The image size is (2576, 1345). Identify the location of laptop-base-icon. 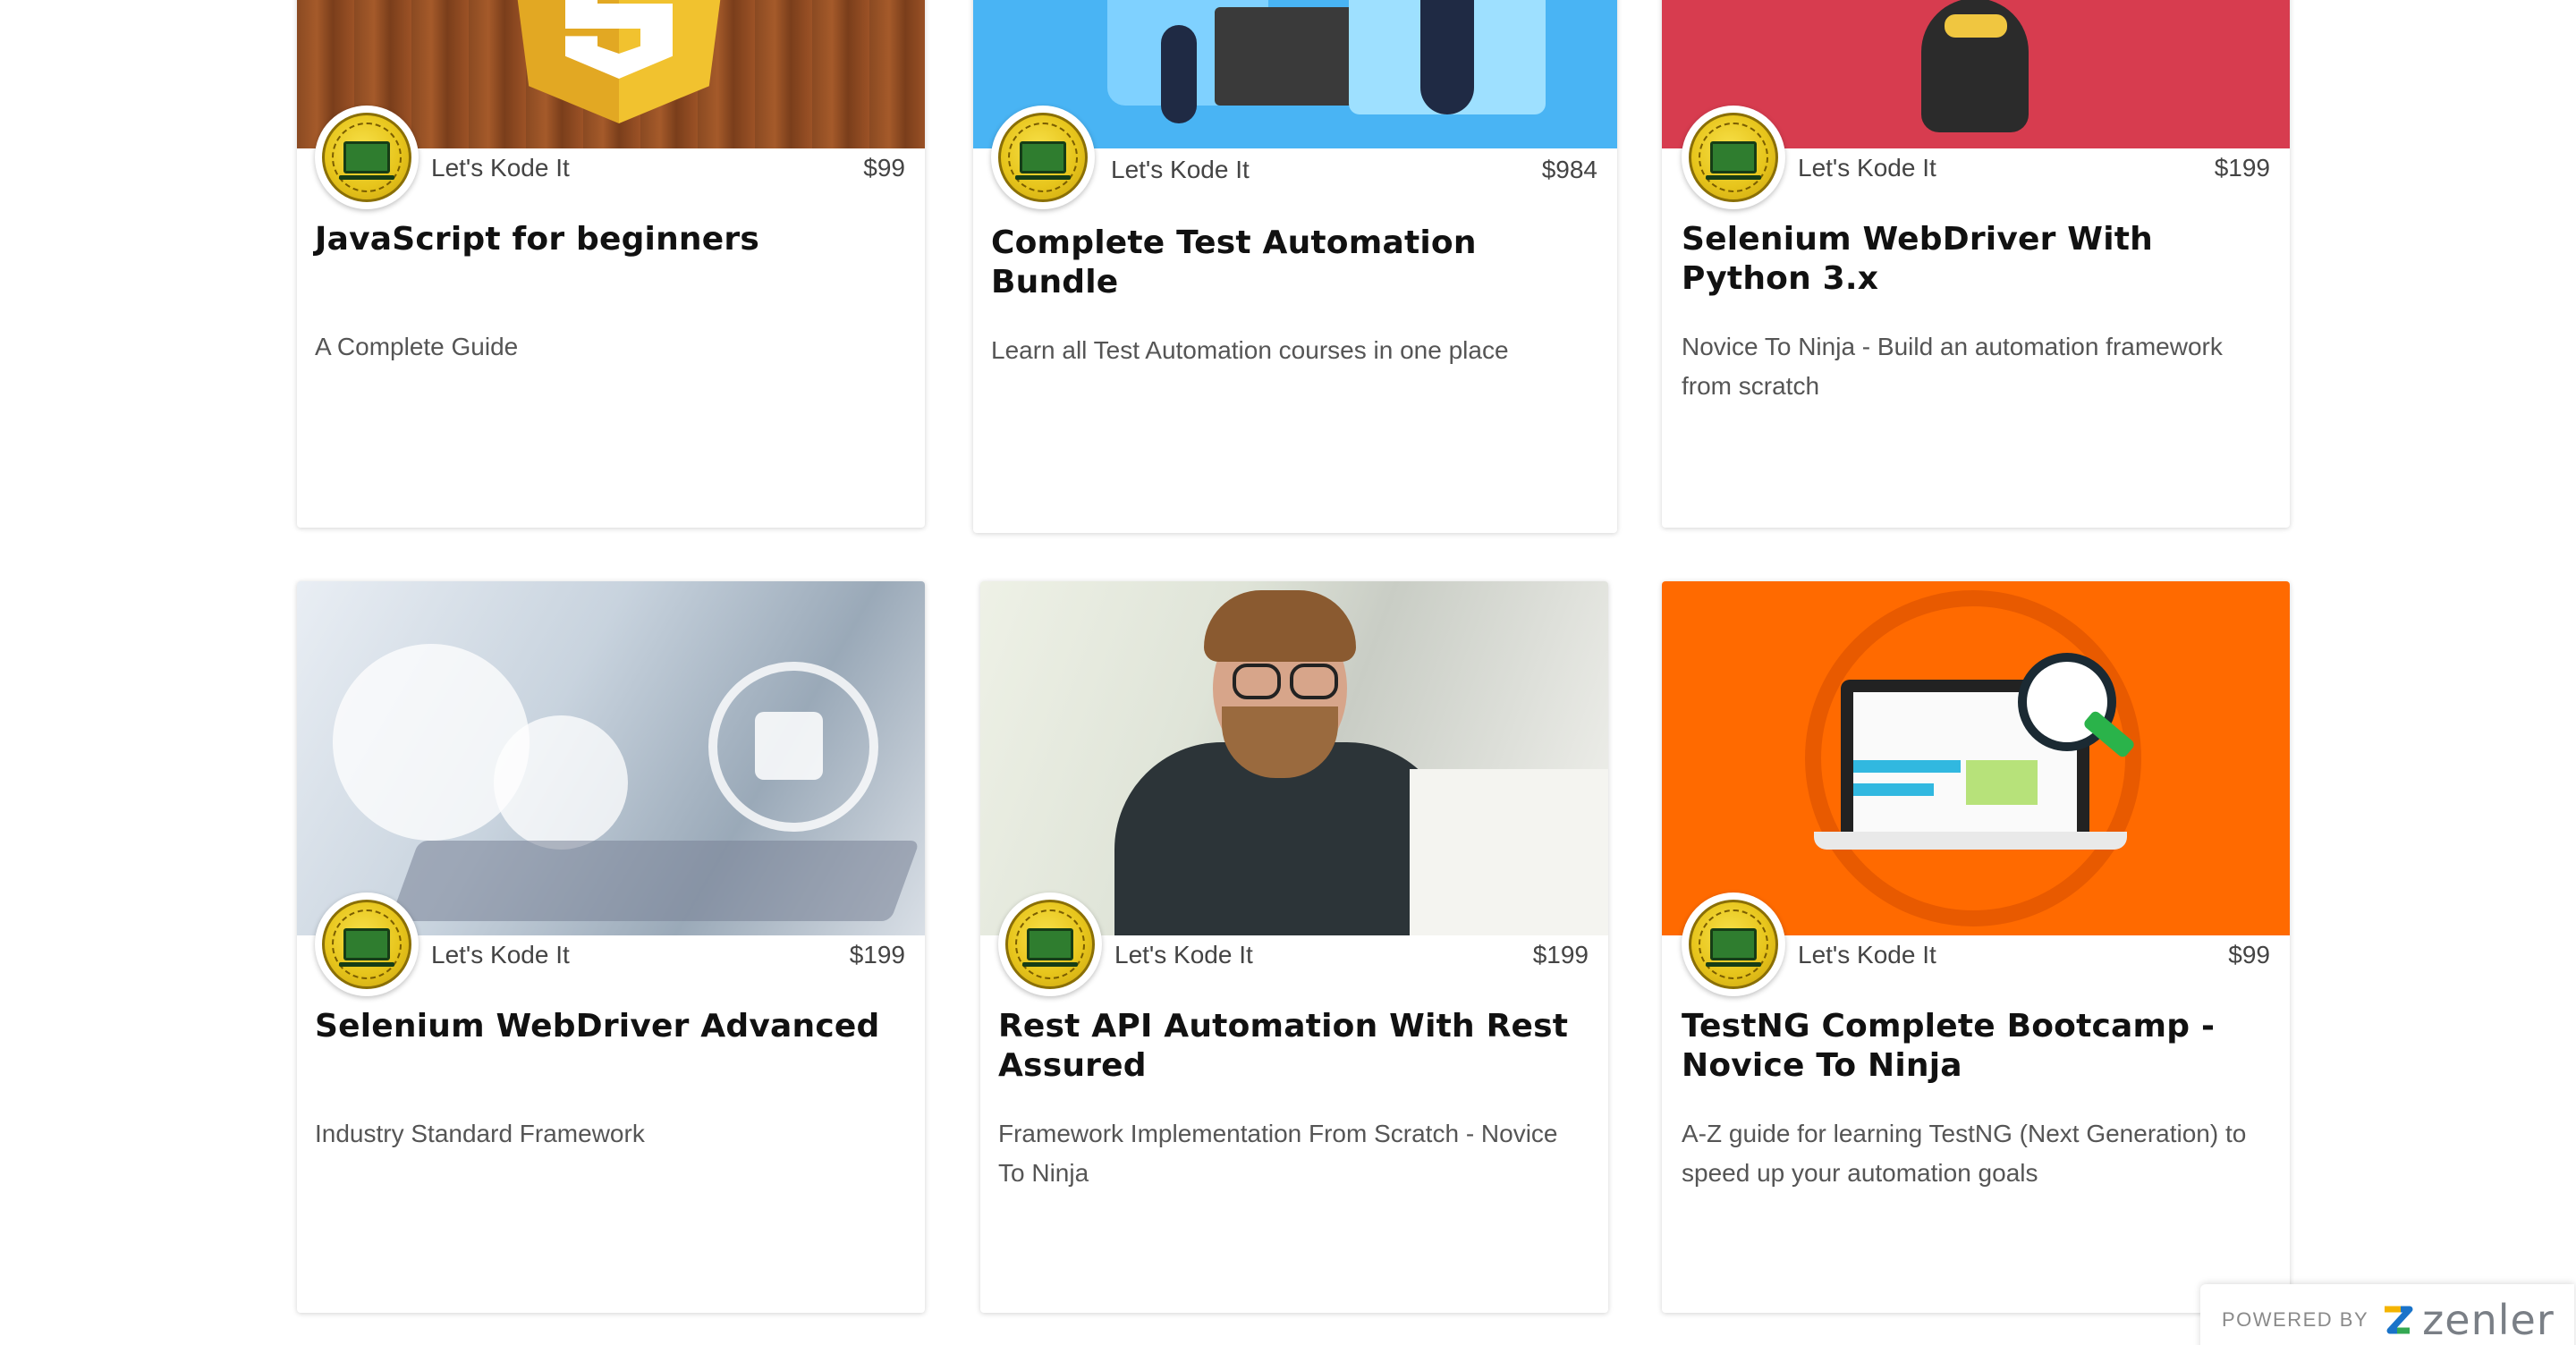
(1970, 841).